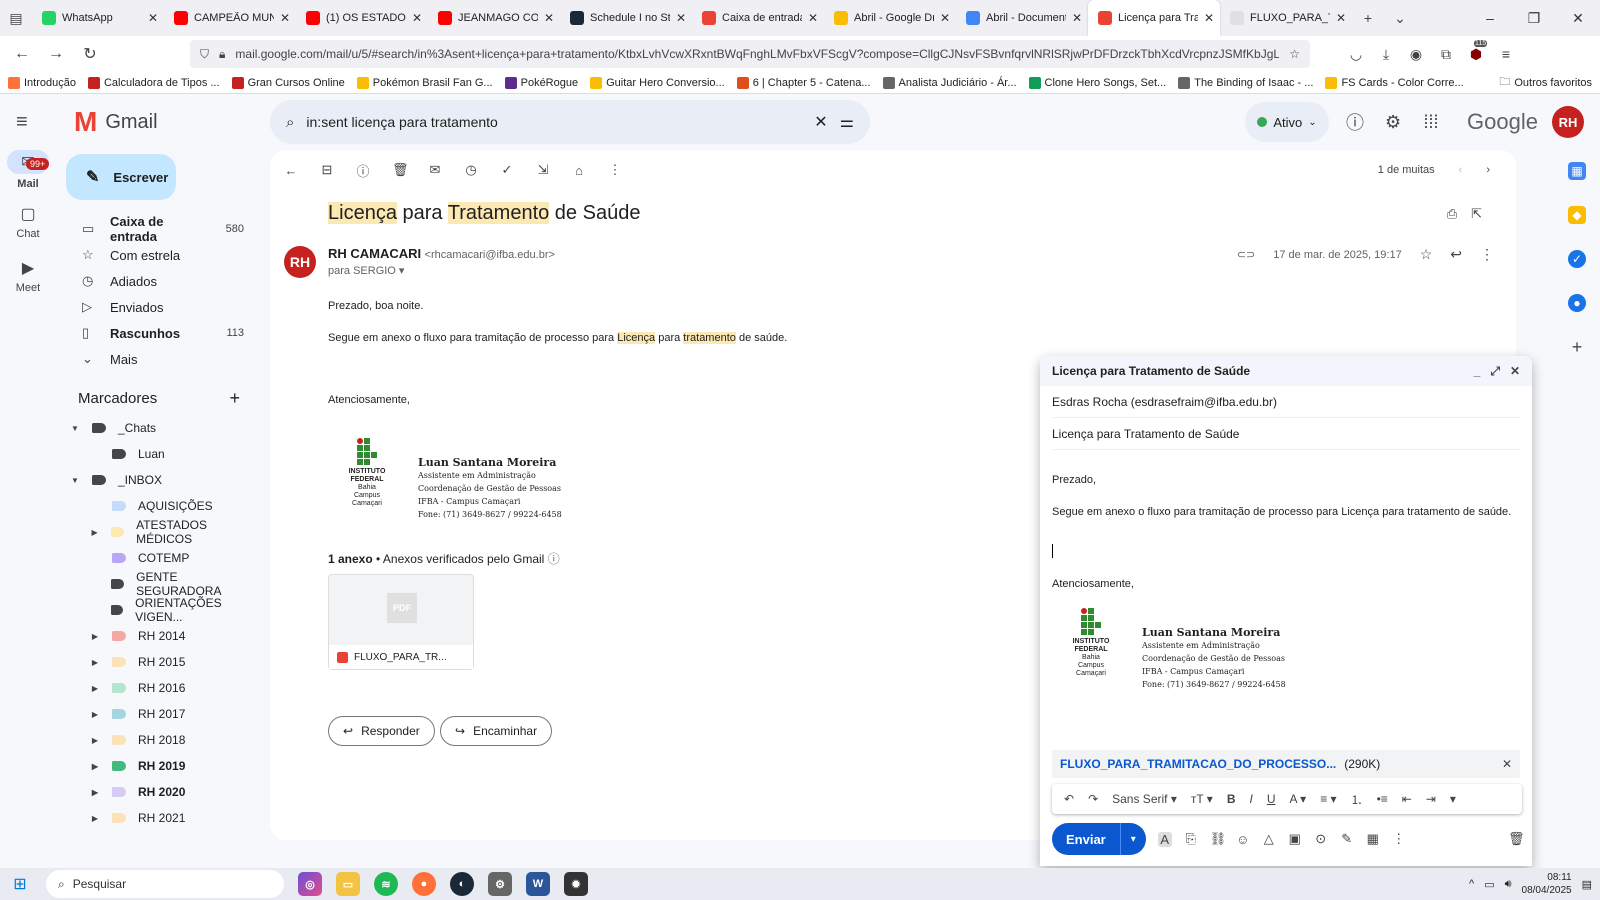  What do you see at coordinates (156, 584) in the screenshot?
I see `label-item: GENTE SEGURADORA` at bounding box center [156, 584].